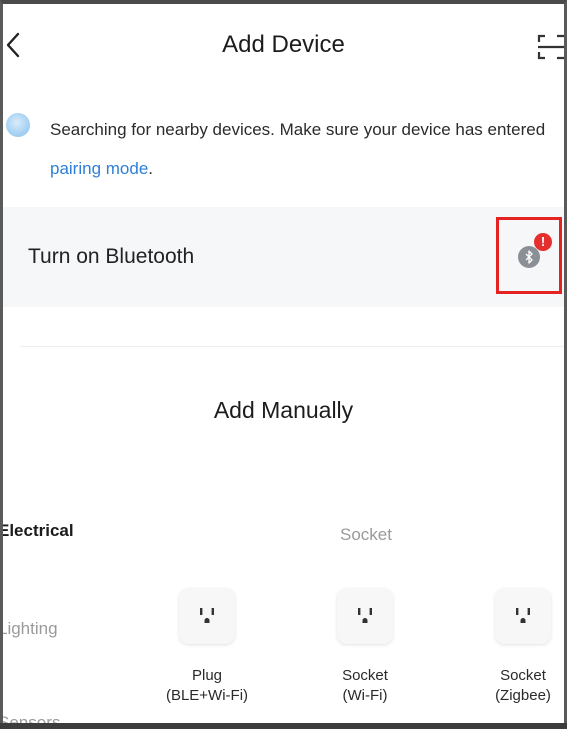 Image resolution: width=567 pixels, height=735 pixels. What do you see at coordinates (365, 647) in the screenshot?
I see `device-socket-wifi: Socket (Wi-Fi)` at bounding box center [365, 647].